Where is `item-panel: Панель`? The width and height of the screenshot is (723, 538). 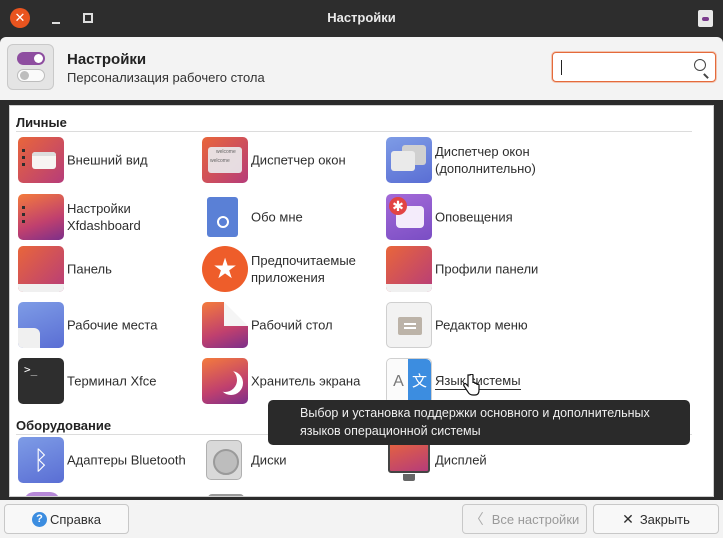 item-panel: Панель is located at coordinates (105, 269).